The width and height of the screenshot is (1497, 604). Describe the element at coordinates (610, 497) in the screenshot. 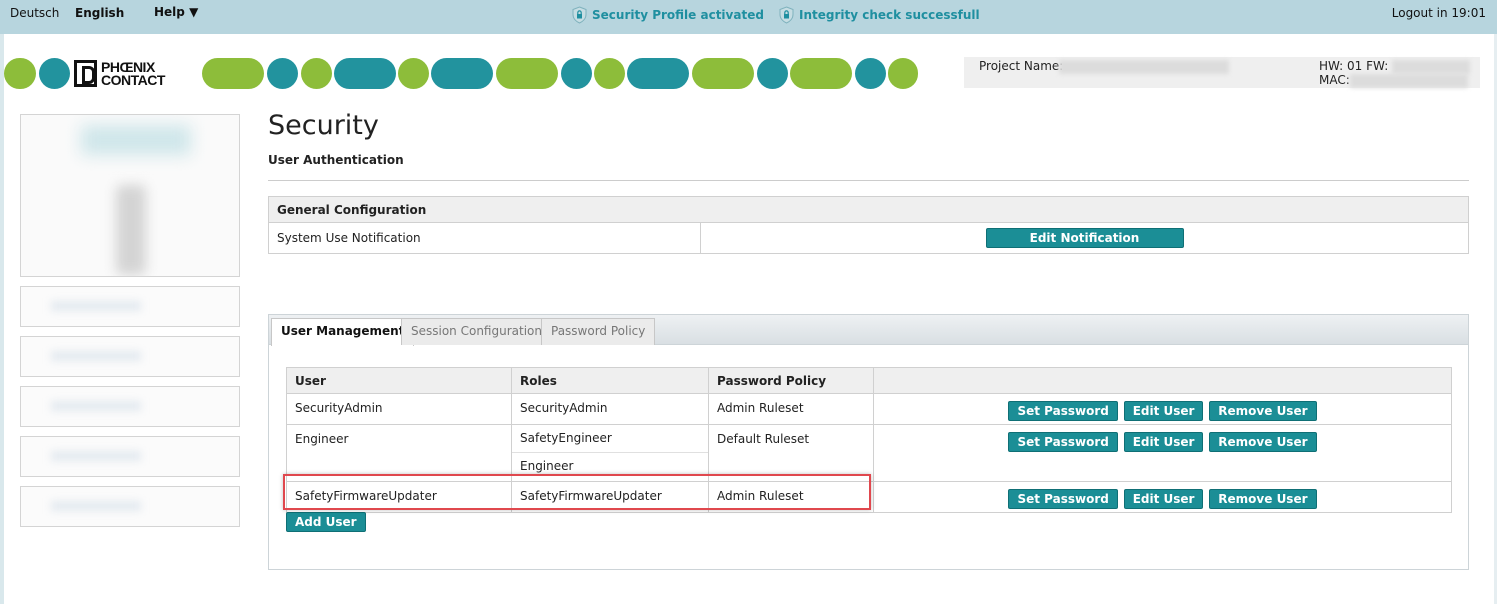

I see `roles-cell: SafetyFirmwareUpdater` at that location.